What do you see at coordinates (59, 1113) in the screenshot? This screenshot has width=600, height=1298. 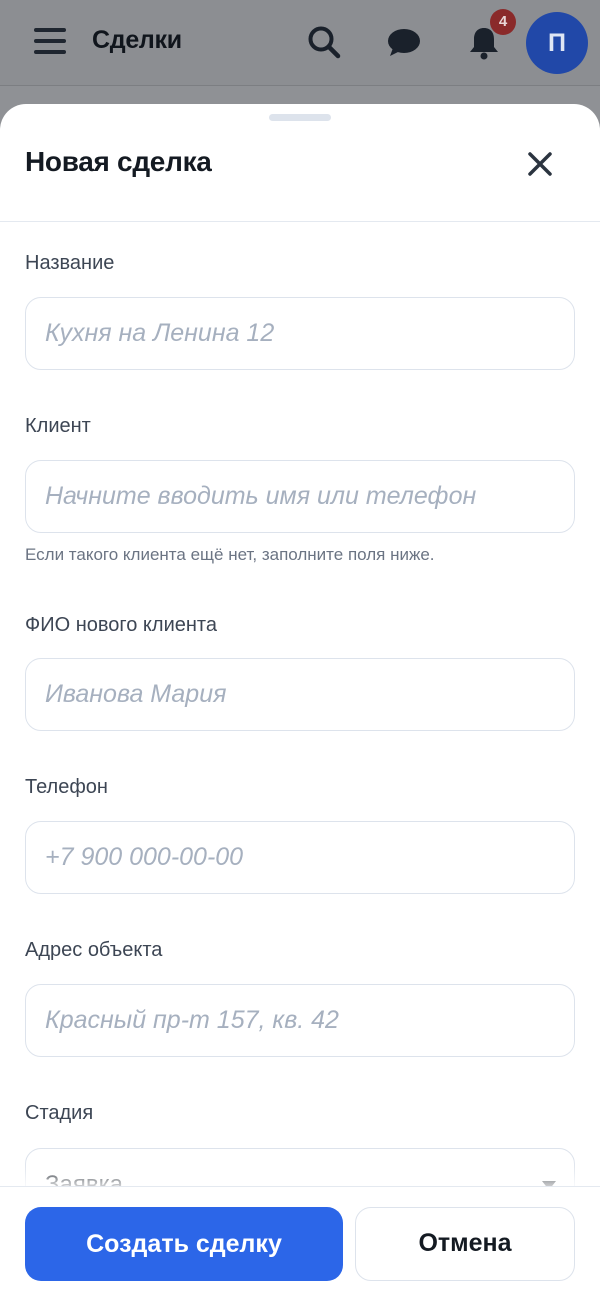 I see `stage-label: Стадия` at bounding box center [59, 1113].